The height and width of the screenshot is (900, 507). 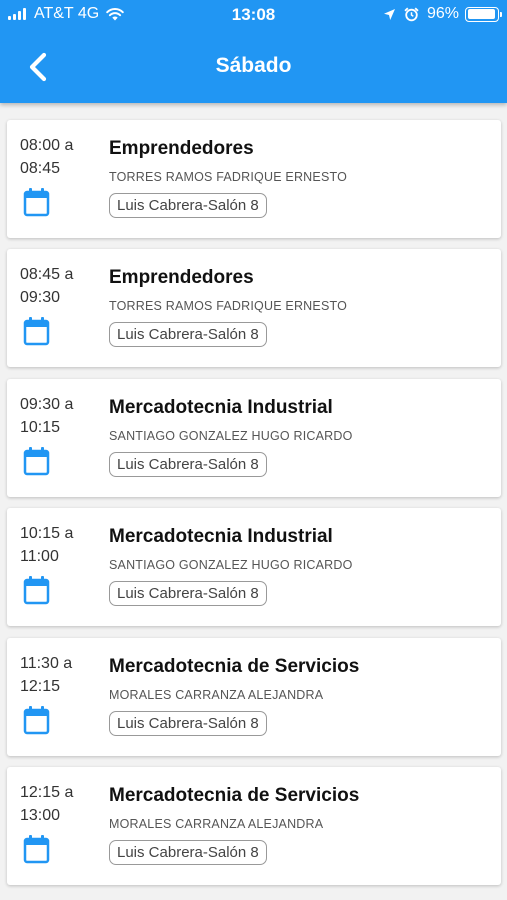 I want to click on time-end: 08:45, so click(x=40, y=168).